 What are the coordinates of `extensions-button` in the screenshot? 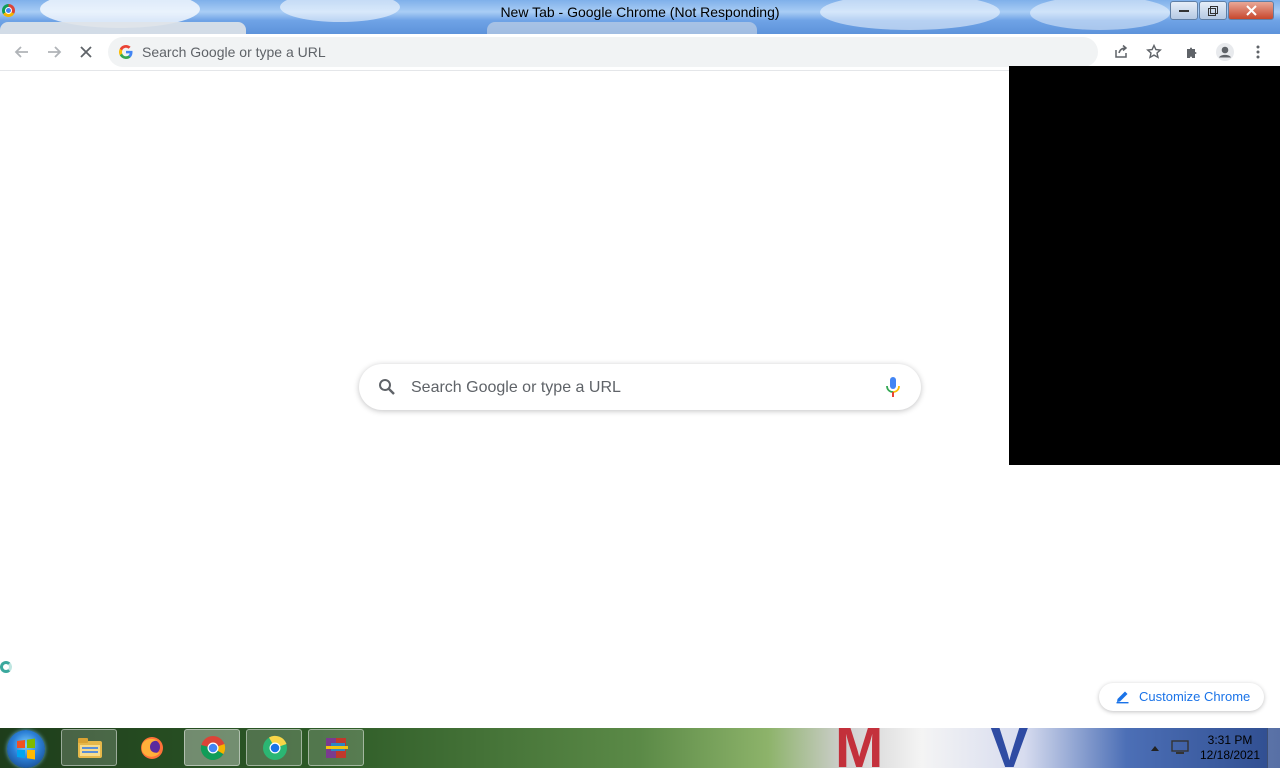 It's located at (1193, 52).